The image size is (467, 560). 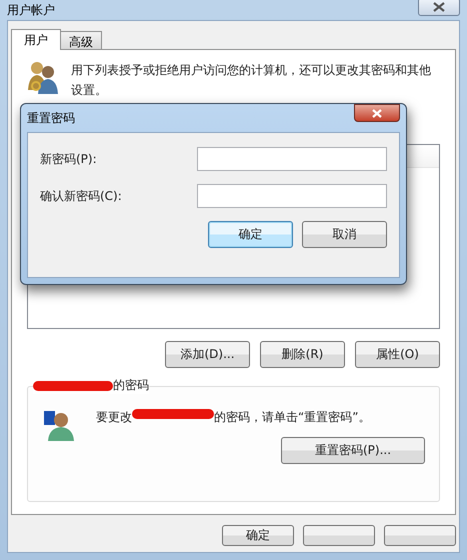 What do you see at coordinates (43, 77) in the screenshot?
I see `users-icon` at bounding box center [43, 77].